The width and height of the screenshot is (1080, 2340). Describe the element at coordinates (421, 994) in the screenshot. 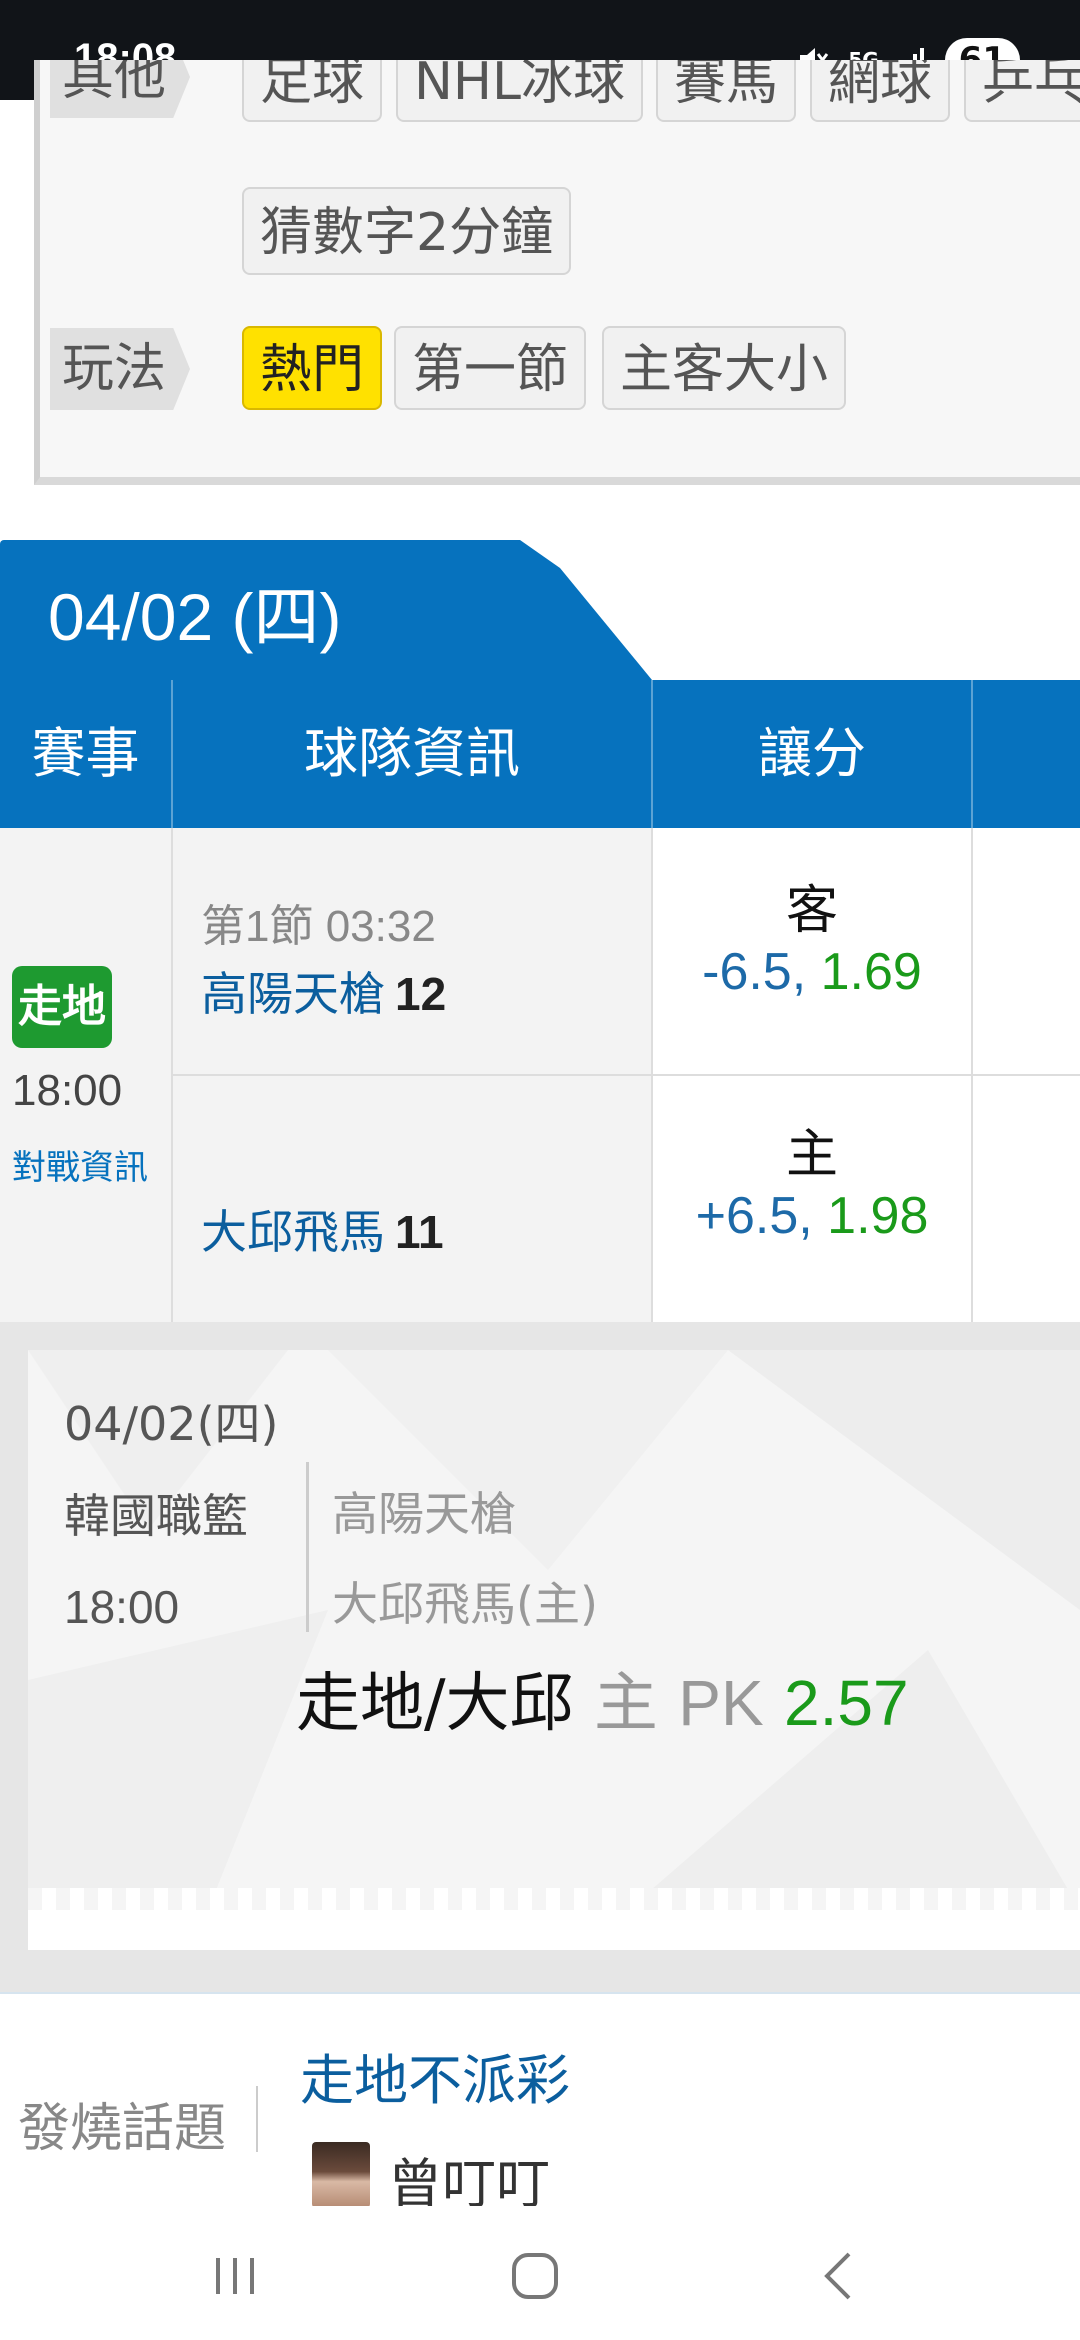

I see `away-score: 12` at that location.